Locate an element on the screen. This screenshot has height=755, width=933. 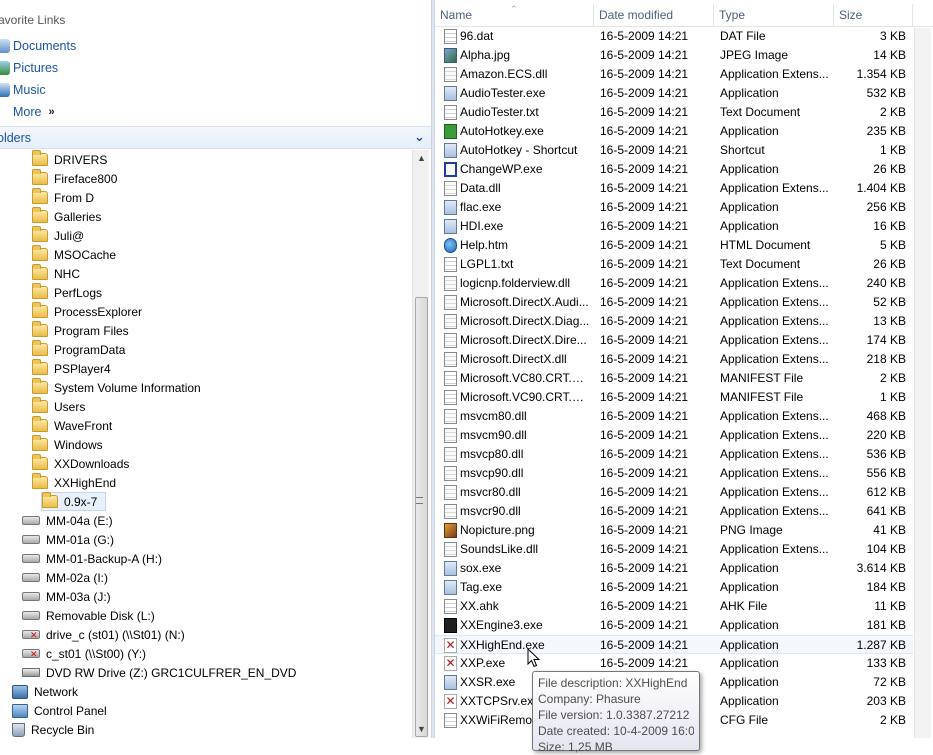
tree-item: MM-02a (I:) is located at coordinates (65, 577).